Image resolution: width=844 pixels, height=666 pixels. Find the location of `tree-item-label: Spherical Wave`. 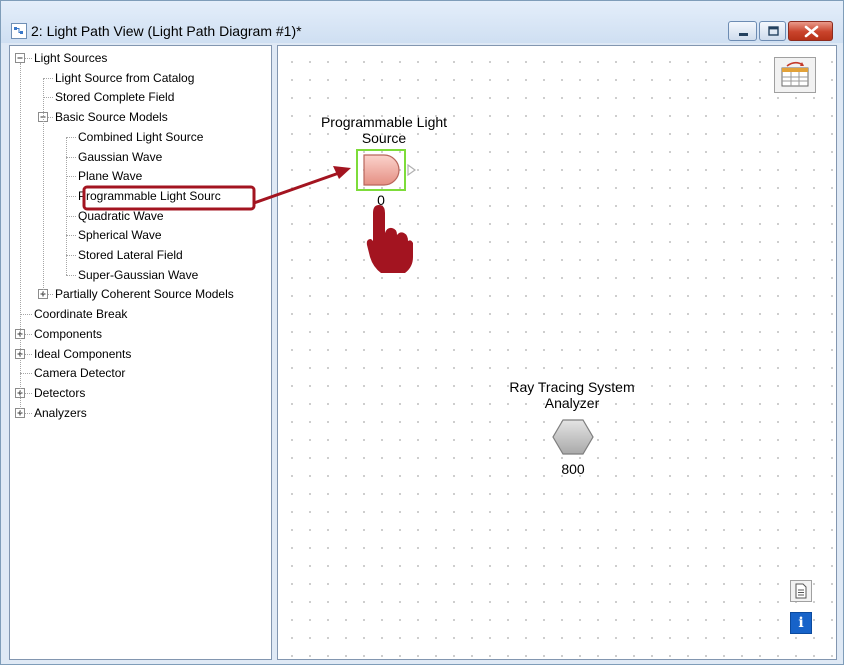

tree-item-label: Spherical Wave is located at coordinates (120, 235).